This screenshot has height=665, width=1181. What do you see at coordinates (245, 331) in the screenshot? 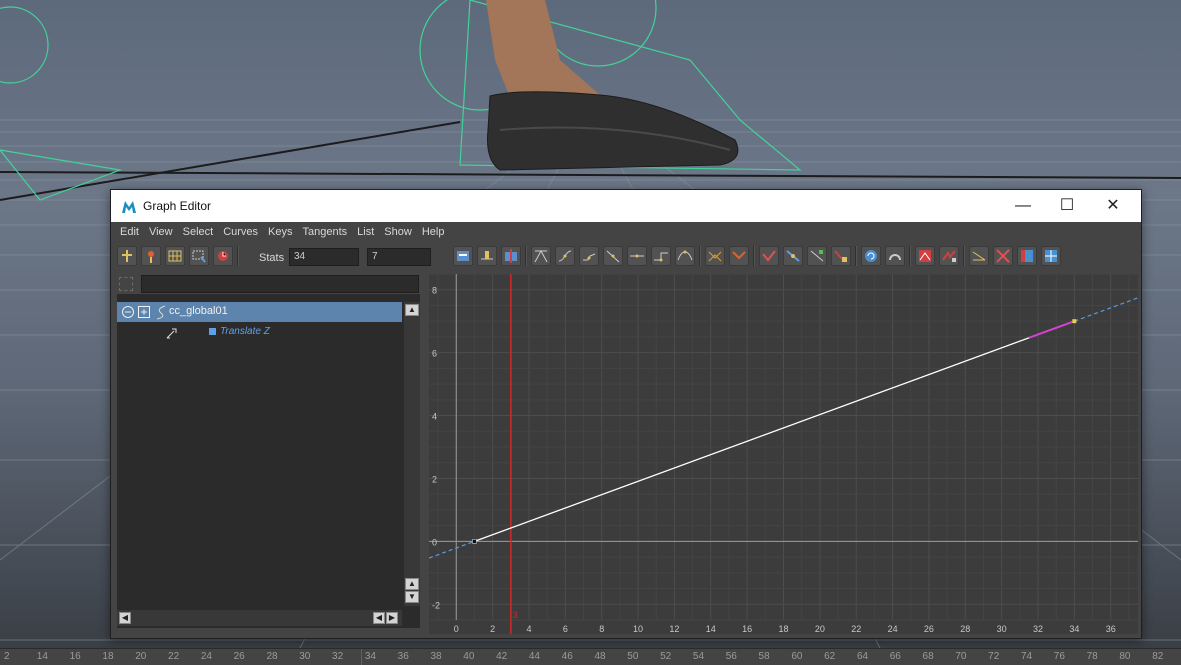
I see `attribute-name: Translate Z` at bounding box center [245, 331].